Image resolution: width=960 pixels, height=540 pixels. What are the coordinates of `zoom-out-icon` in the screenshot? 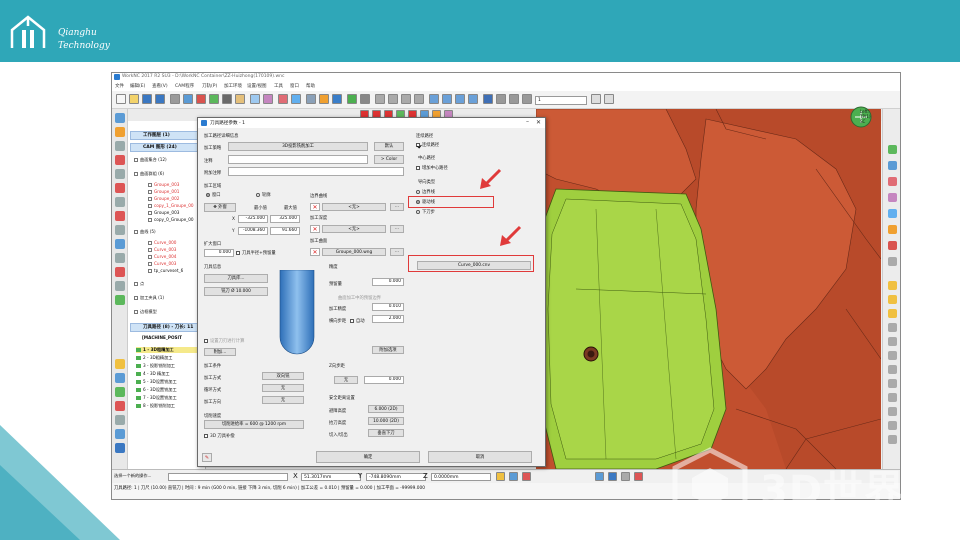 It's located at (406, 99).